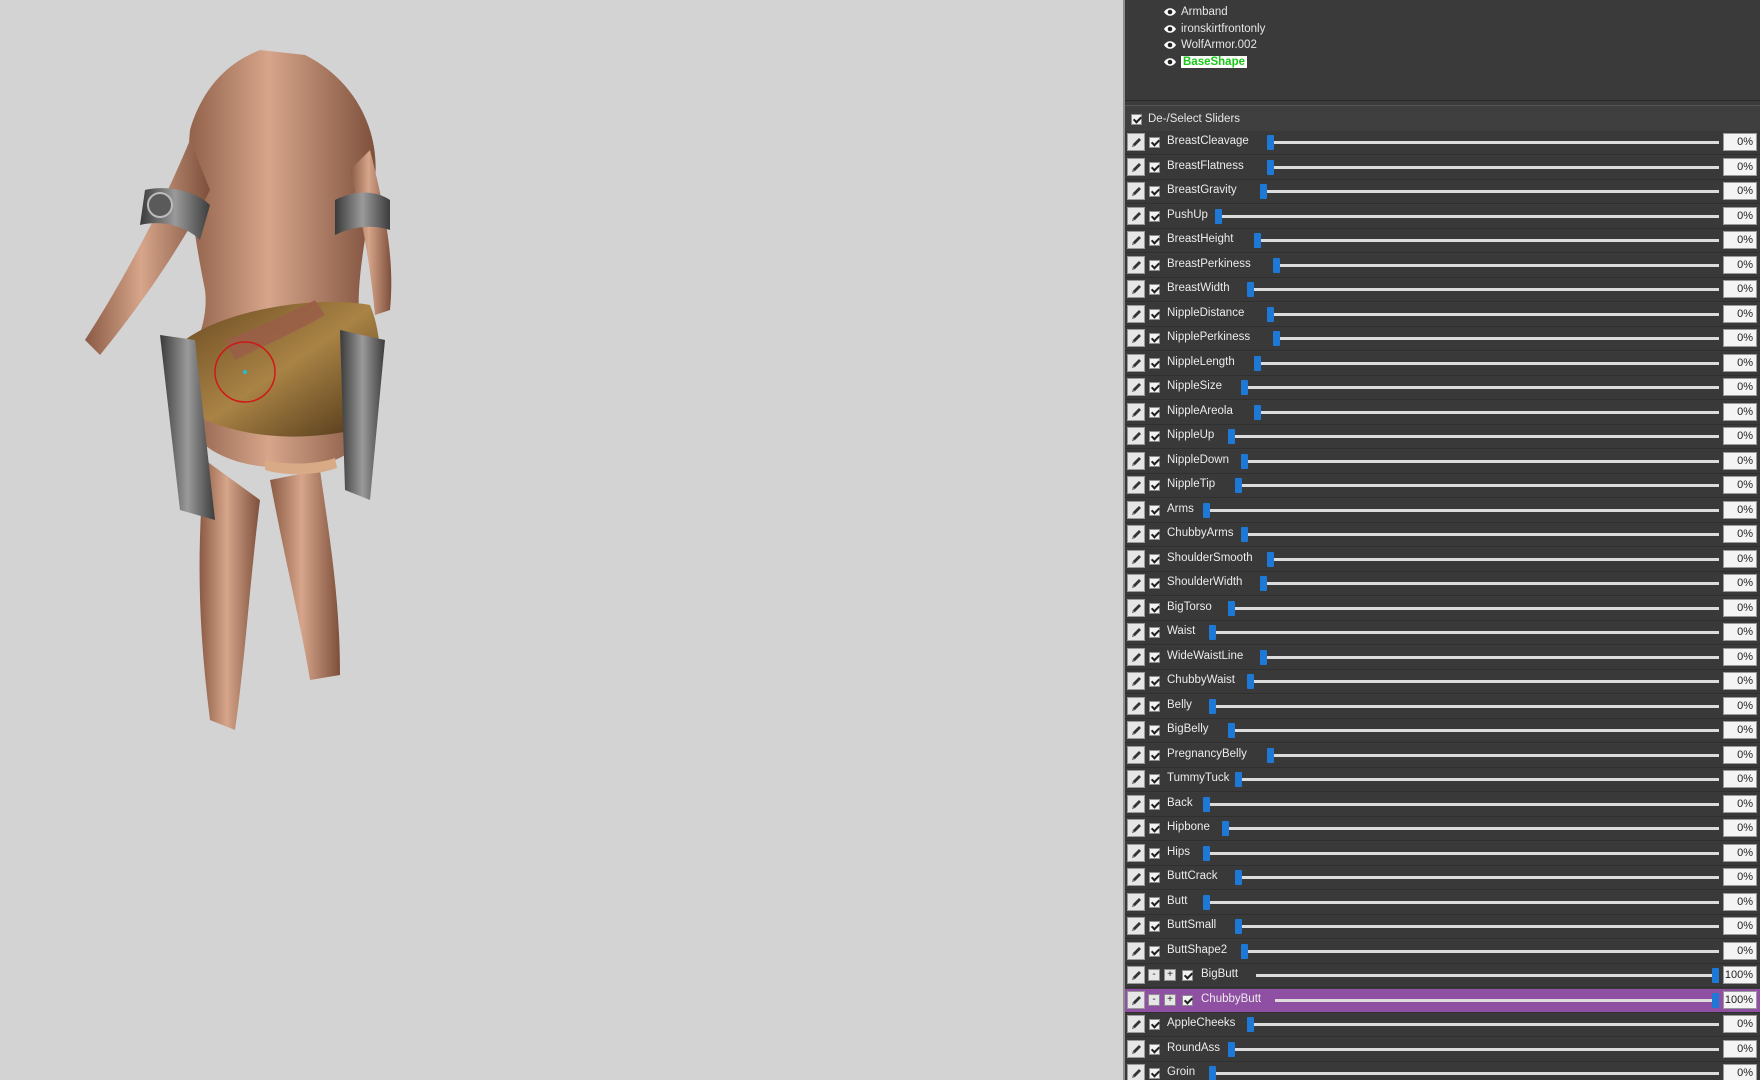  Describe the element at coordinates (275, 400) in the screenshot. I see `character-model` at that location.